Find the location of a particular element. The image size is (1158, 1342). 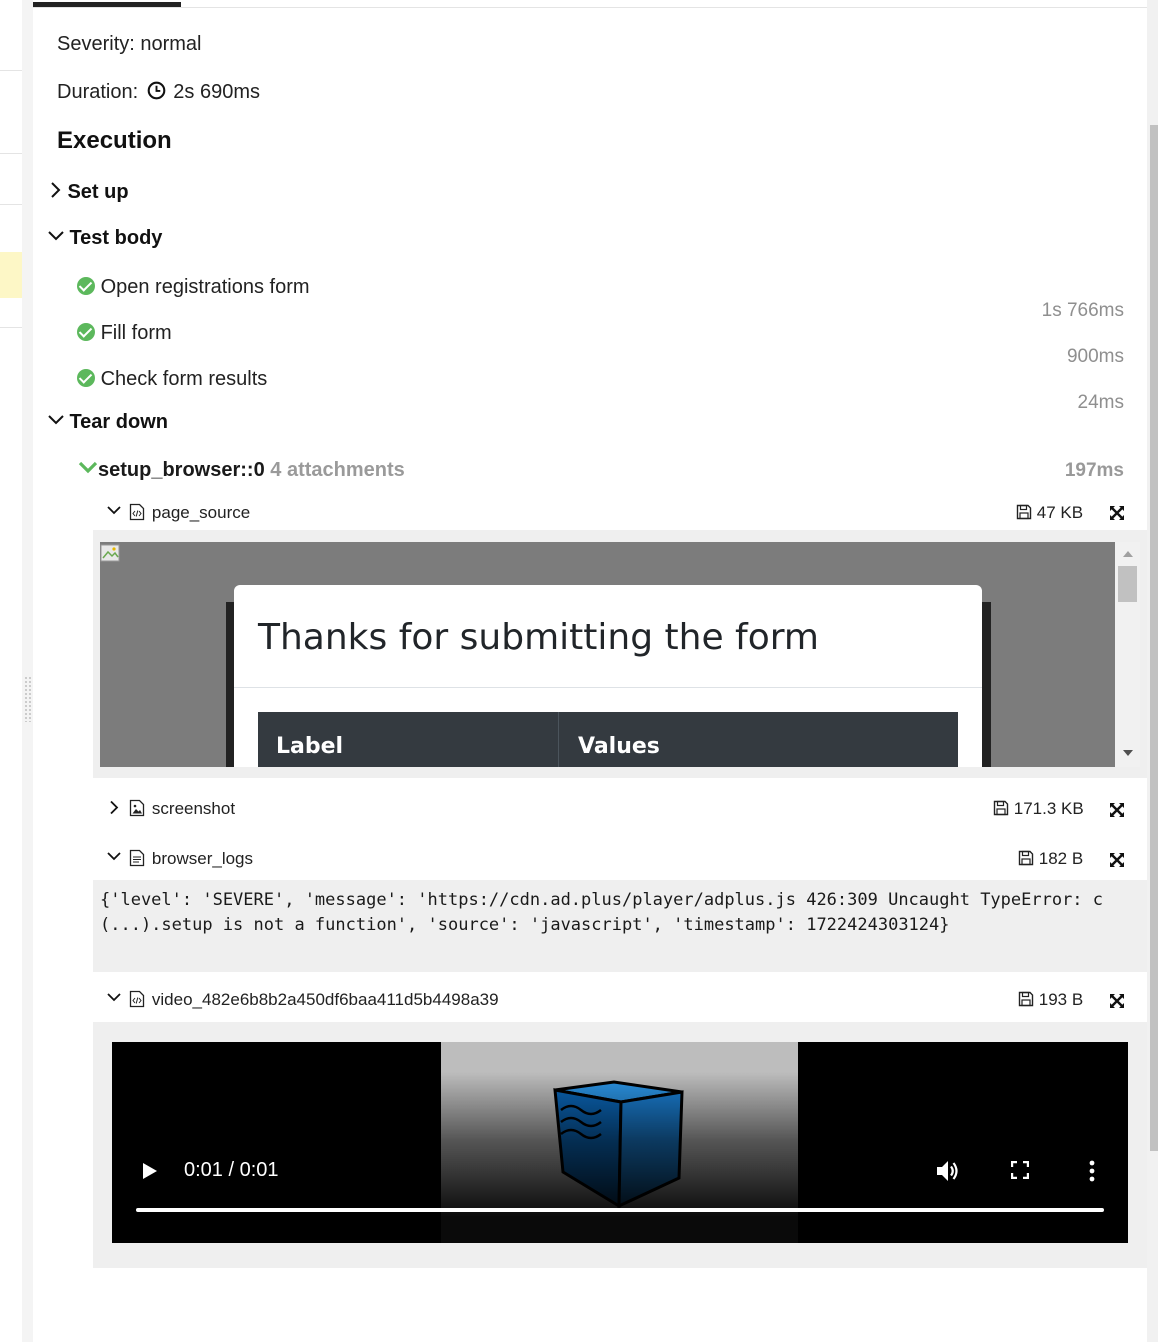

step-name: Check form results is located at coordinates (184, 379).